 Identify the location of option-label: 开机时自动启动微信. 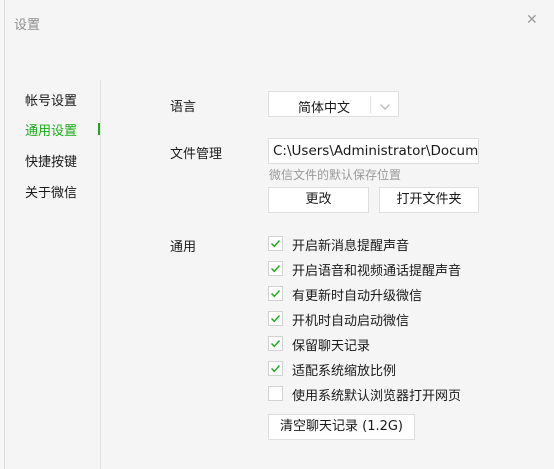
(351, 321).